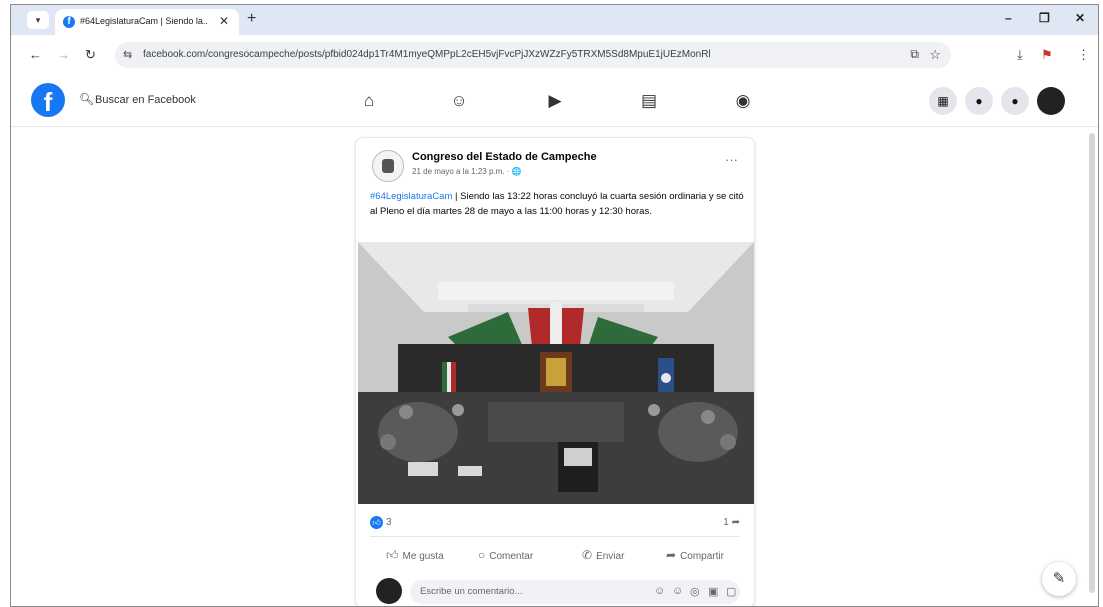  Describe the element at coordinates (511, 556) in the screenshot. I see `comment-label: Comentar` at that location.